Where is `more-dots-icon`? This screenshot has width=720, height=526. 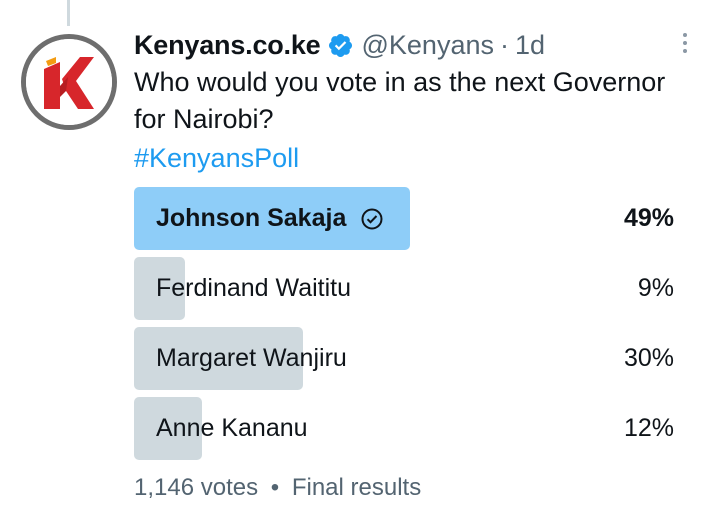
more-dots-icon is located at coordinates (685, 45).